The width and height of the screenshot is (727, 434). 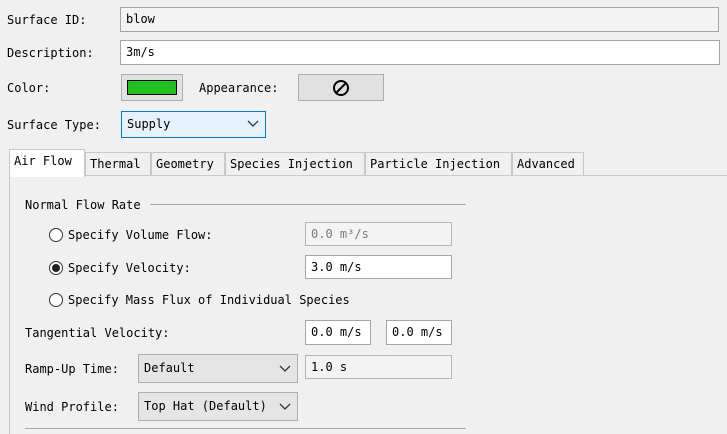 I want to click on wind-profile-select-value: Top Hat (Default), so click(x=205, y=406).